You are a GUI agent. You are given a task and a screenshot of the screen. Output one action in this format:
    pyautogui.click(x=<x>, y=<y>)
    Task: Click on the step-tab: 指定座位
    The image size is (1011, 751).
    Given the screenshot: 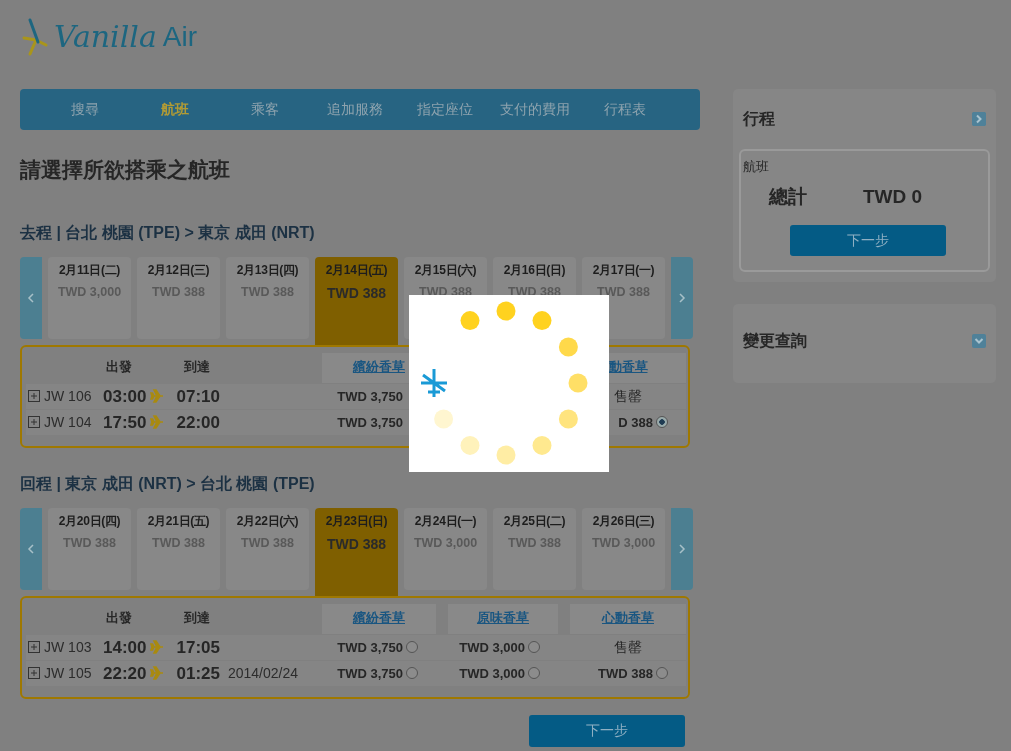 What is the action you would take?
    pyautogui.click(x=445, y=109)
    